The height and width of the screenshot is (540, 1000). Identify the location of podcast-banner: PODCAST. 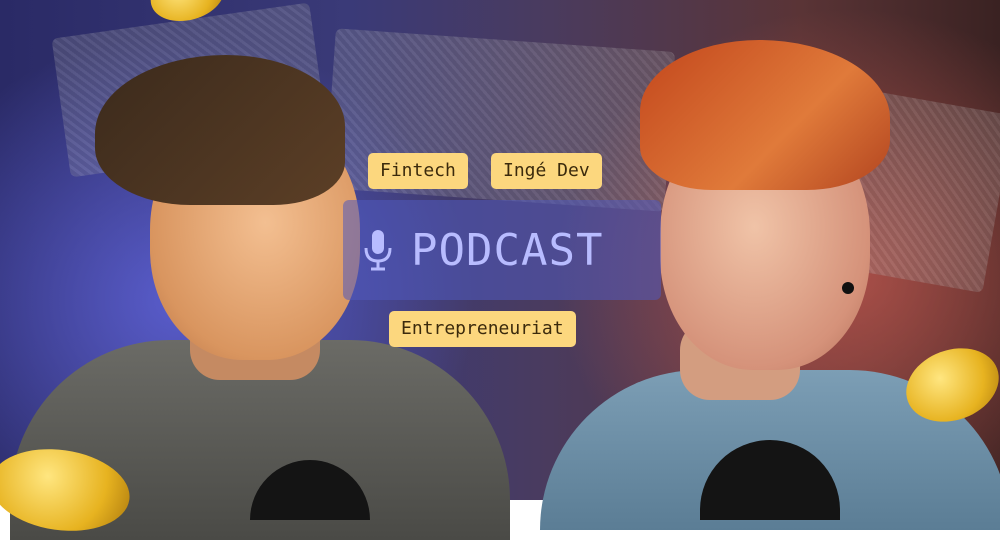
(502, 250).